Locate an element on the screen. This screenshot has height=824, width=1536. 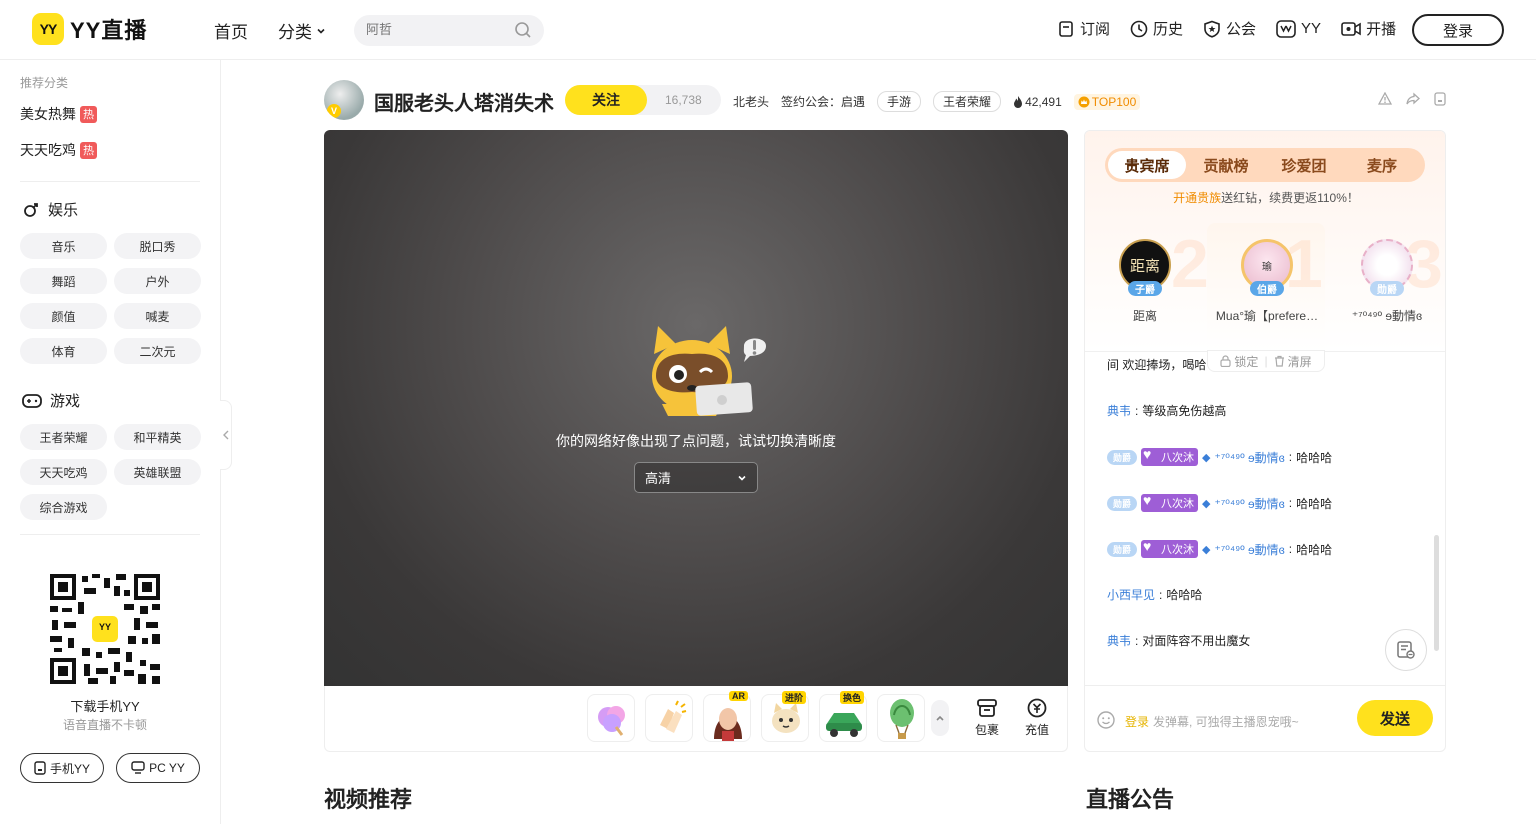
chat-scrollbar is located at coordinates (1436, 593).